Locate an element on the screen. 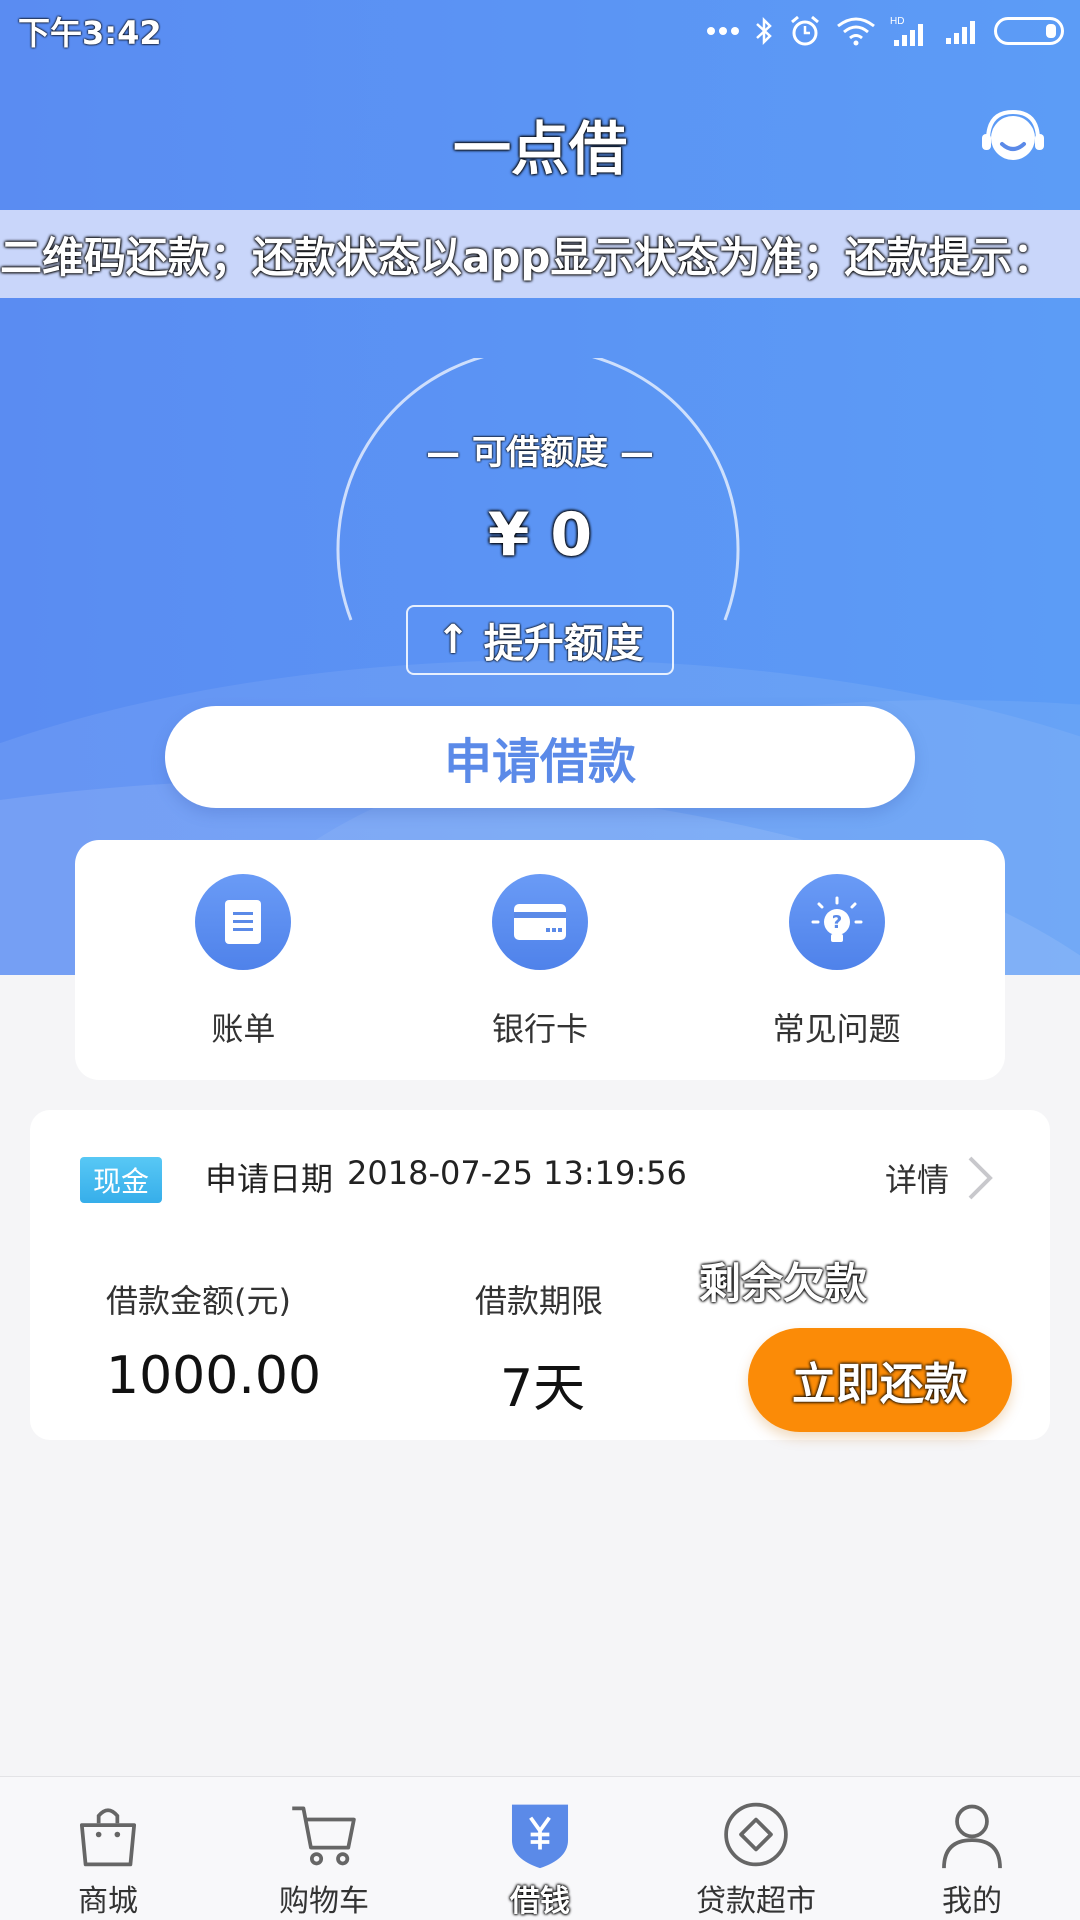  quick-action-label: 银行卡 is located at coordinates (539, 1029).